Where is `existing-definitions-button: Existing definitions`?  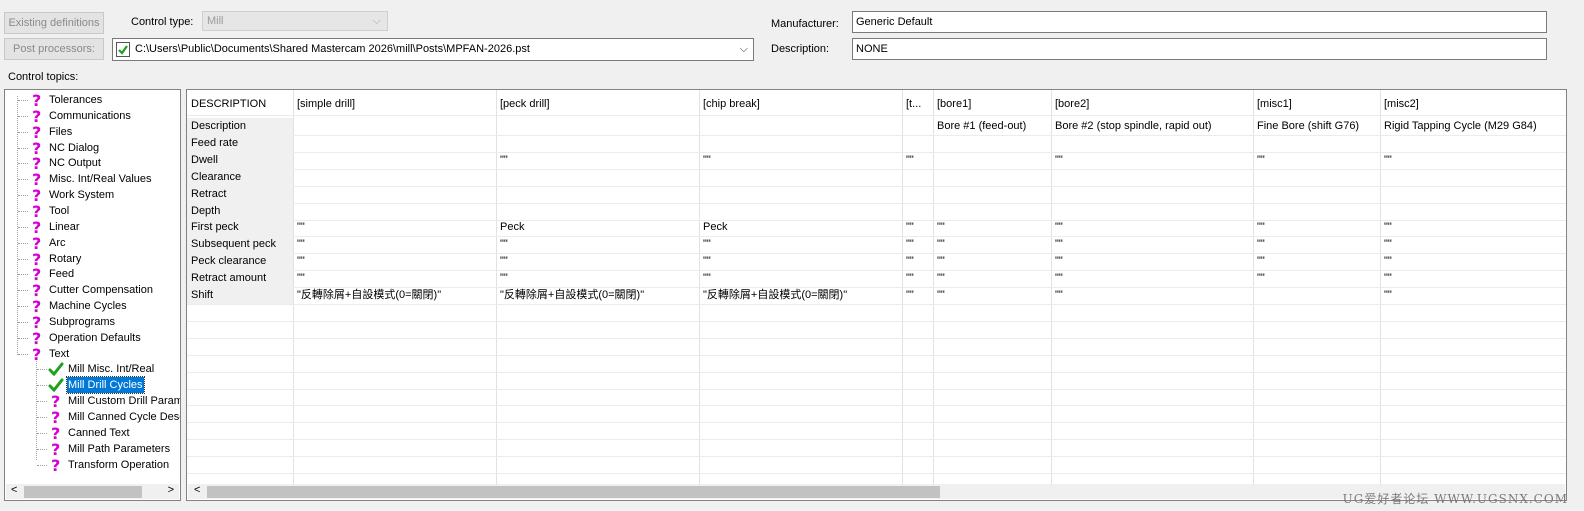
existing-definitions-button: Existing definitions is located at coordinates (54, 23).